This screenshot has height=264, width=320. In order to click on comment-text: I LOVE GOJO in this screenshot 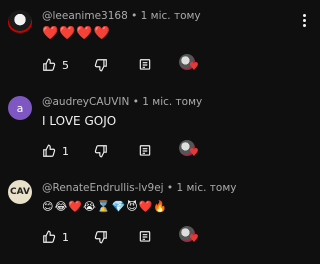, I will do `click(79, 121)`.